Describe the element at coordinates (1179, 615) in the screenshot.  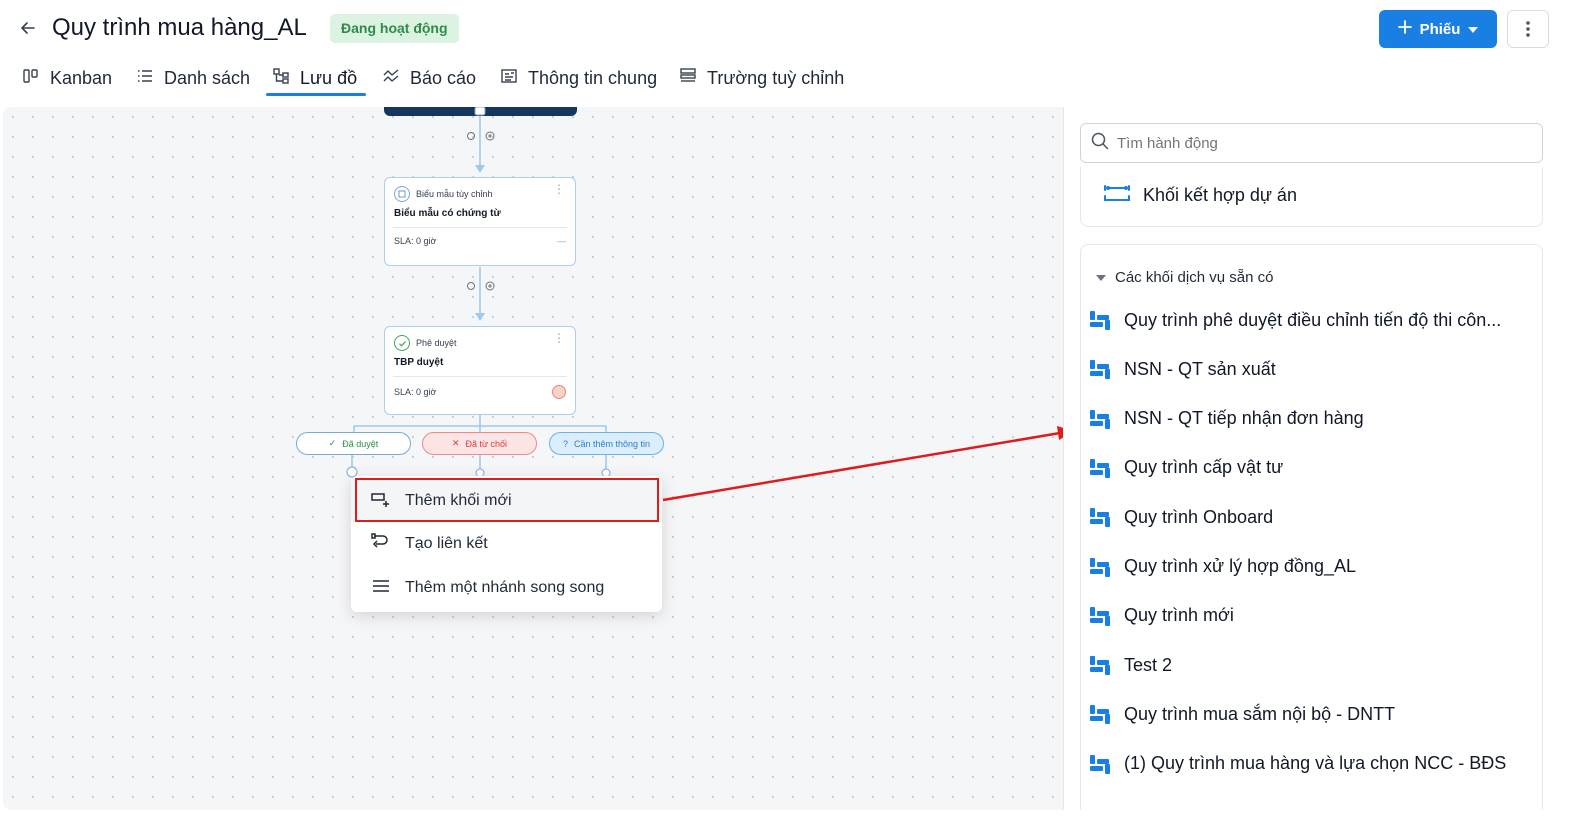
I see `service-label: Quy trình mới` at that location.